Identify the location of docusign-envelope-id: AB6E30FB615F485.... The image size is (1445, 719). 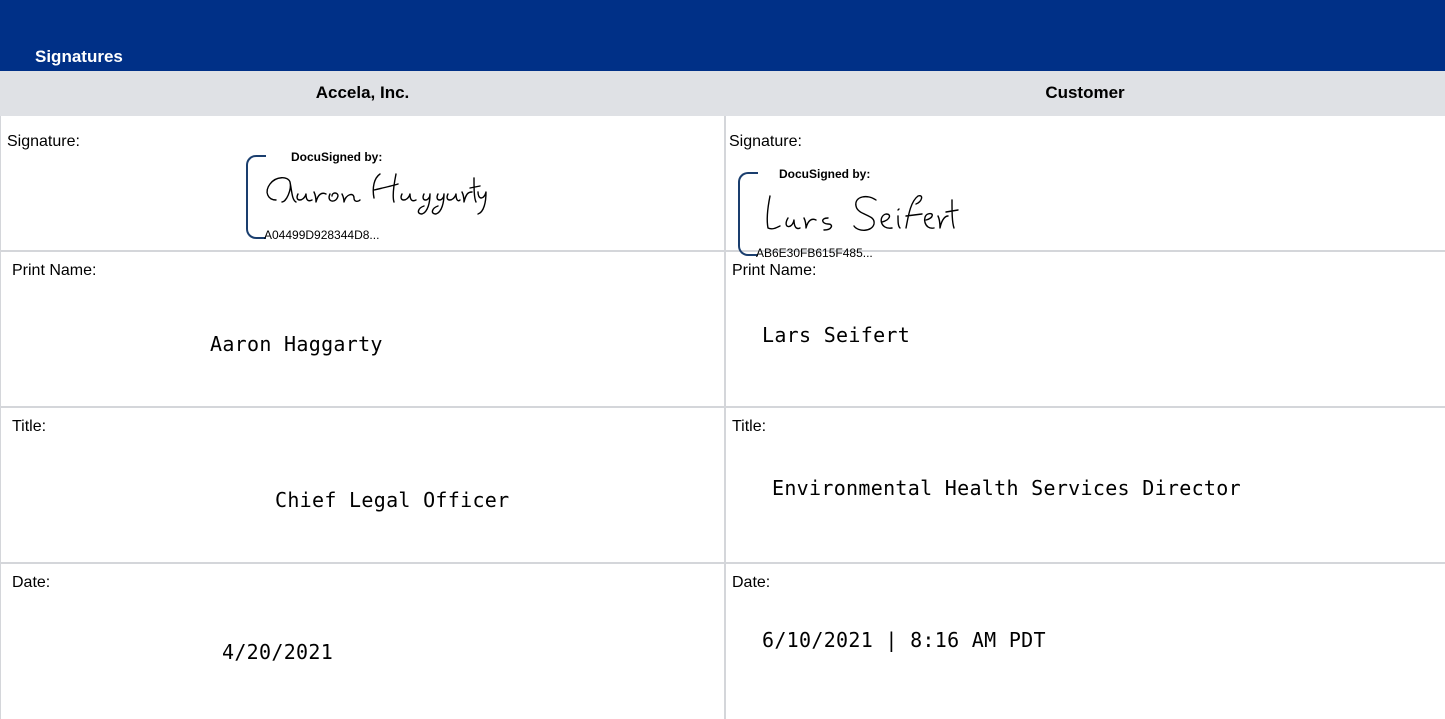
(814, 253).